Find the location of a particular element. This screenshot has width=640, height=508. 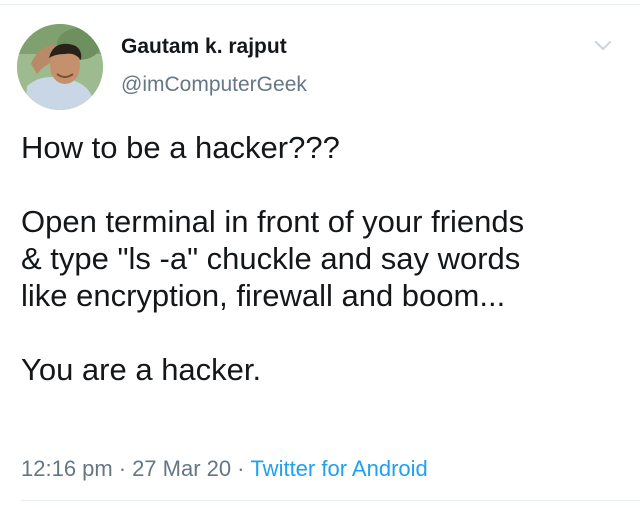

tweet-time: 12:16 pm is located at coordinates (67, 468).